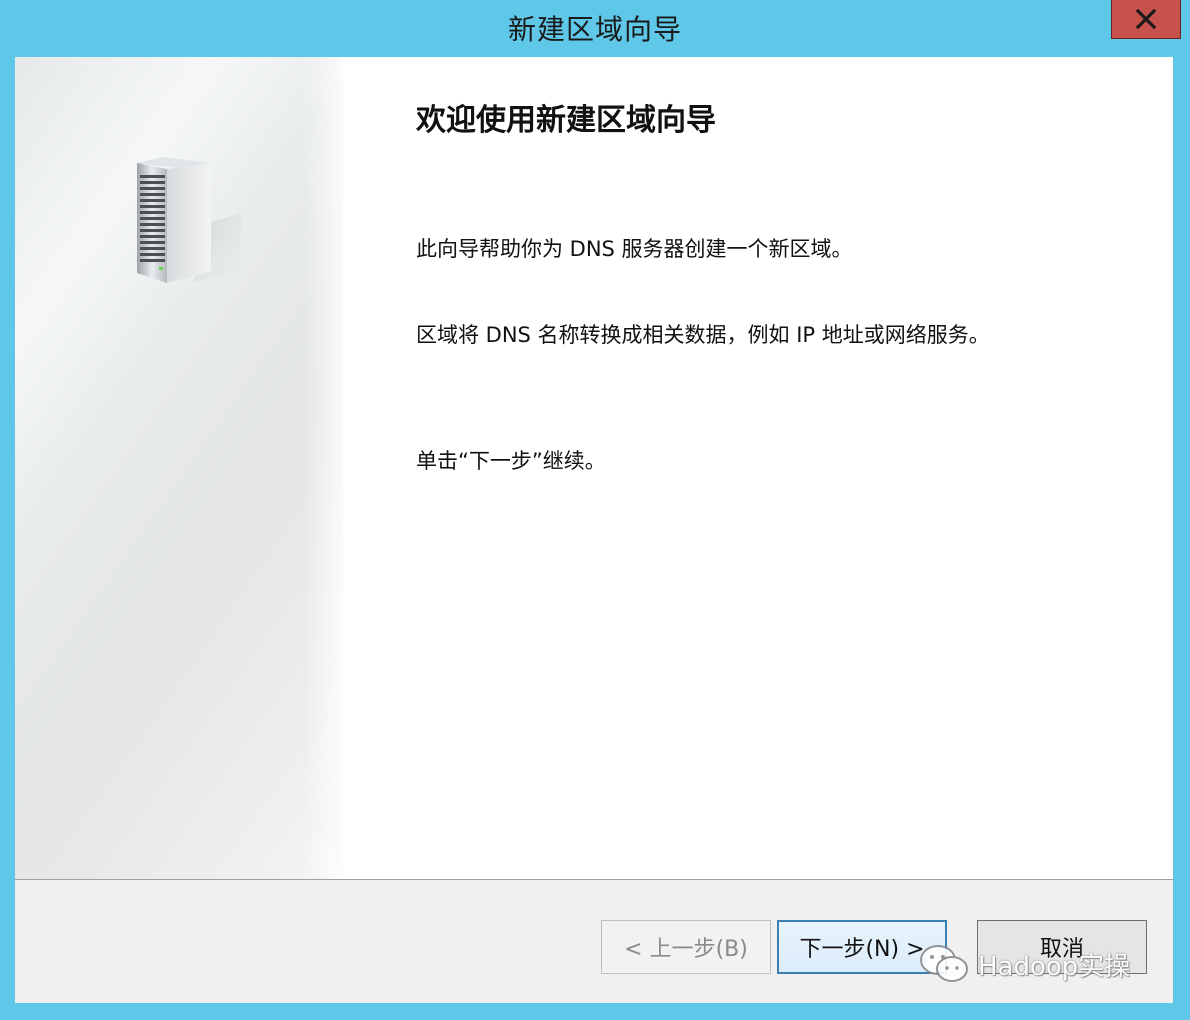  I want to click on back-button: < 上一步(B), so click(686, 947).